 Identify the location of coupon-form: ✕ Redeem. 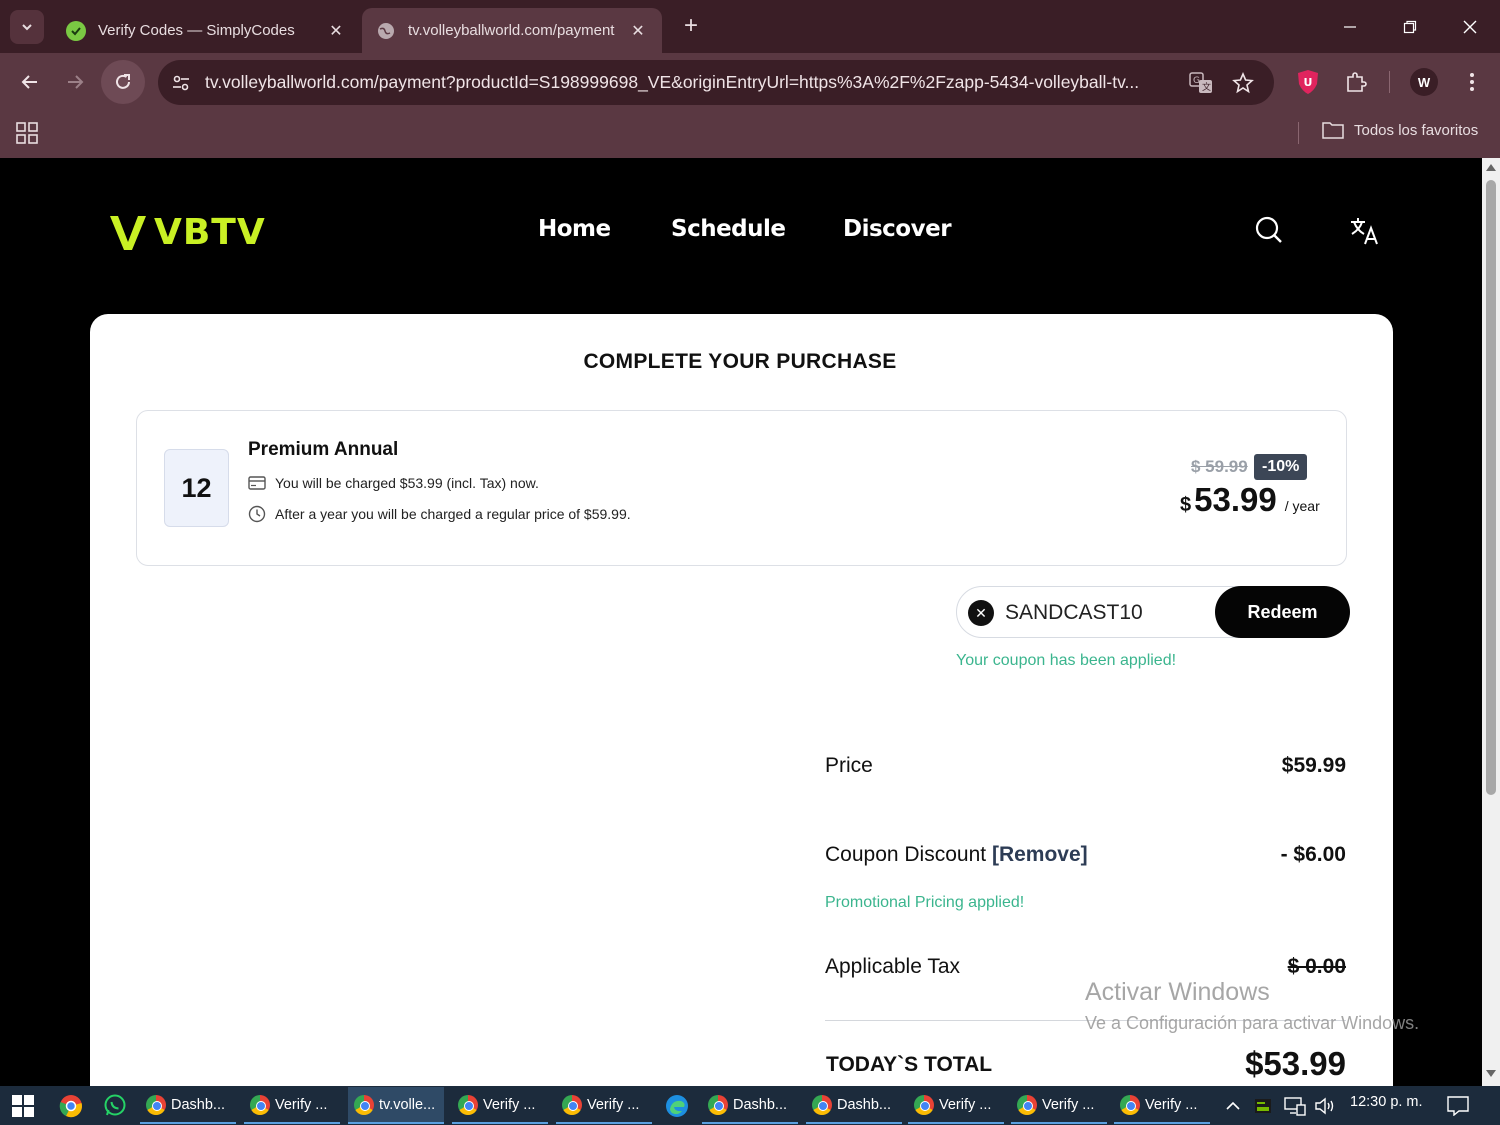
(1153, 612).